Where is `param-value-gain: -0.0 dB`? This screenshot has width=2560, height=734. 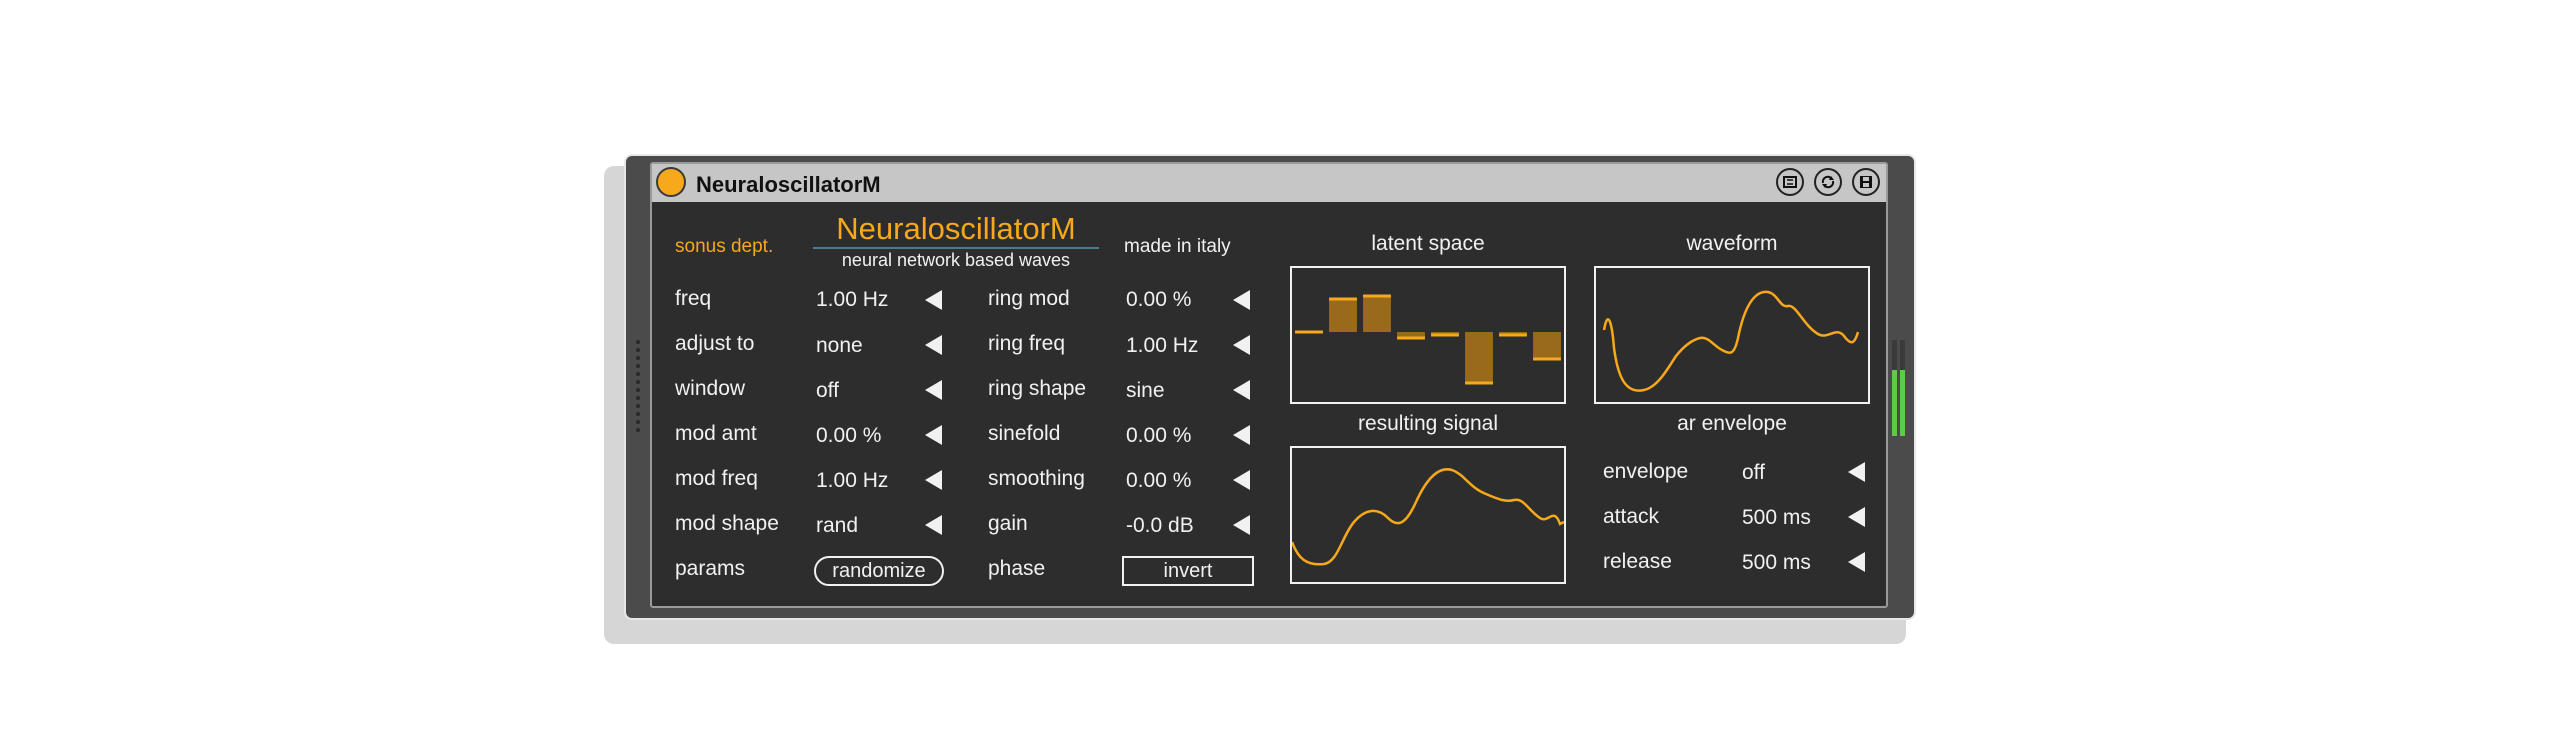
param-value-gain: -0.0 dB is located at coordinates (1160, 526).